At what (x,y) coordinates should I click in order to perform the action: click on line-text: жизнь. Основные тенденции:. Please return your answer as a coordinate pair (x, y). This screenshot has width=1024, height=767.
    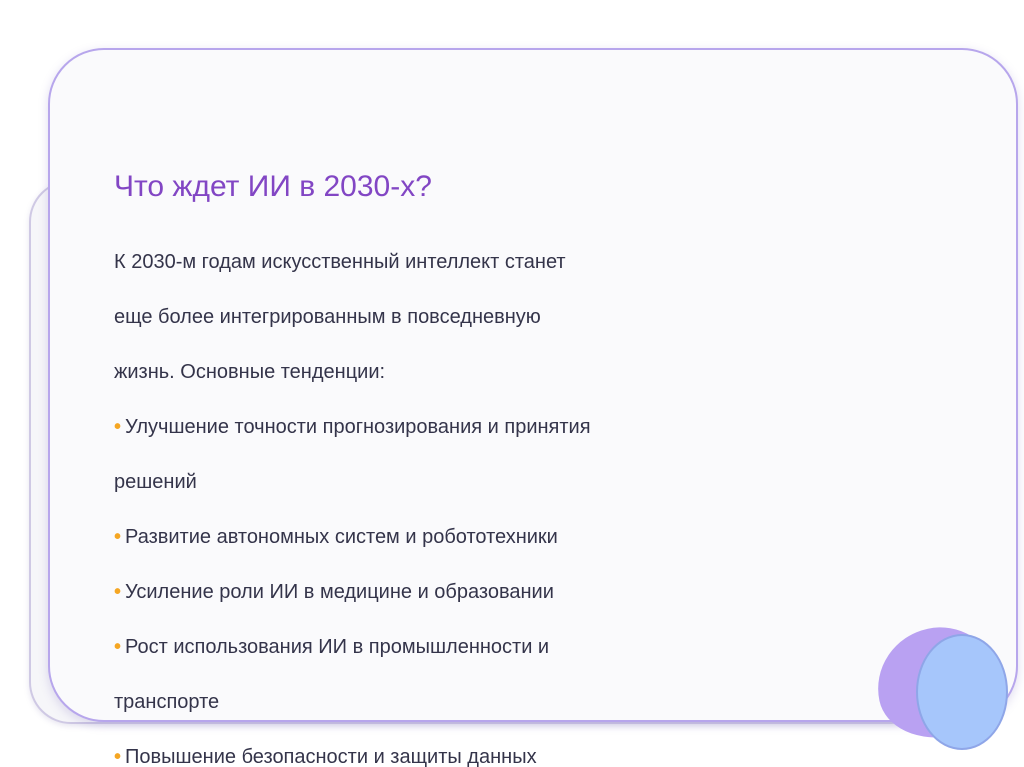
    Looking at the image, I should click on (250, 372).